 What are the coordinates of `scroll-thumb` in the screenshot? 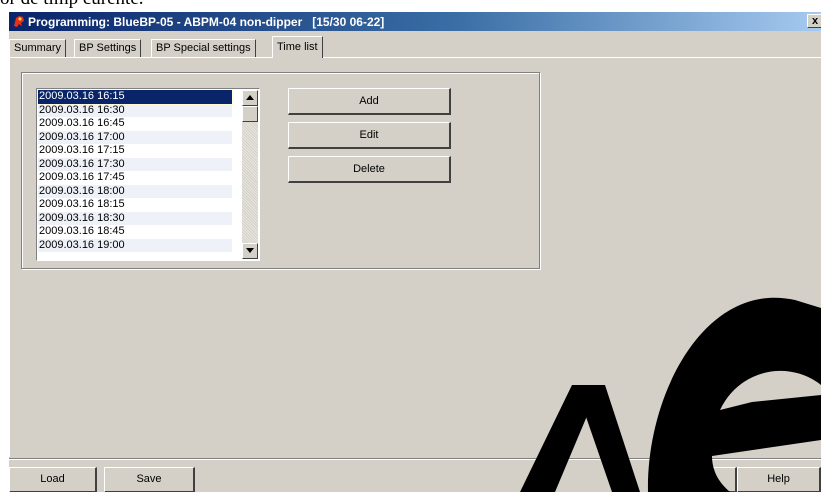 It's located at (250, 114).